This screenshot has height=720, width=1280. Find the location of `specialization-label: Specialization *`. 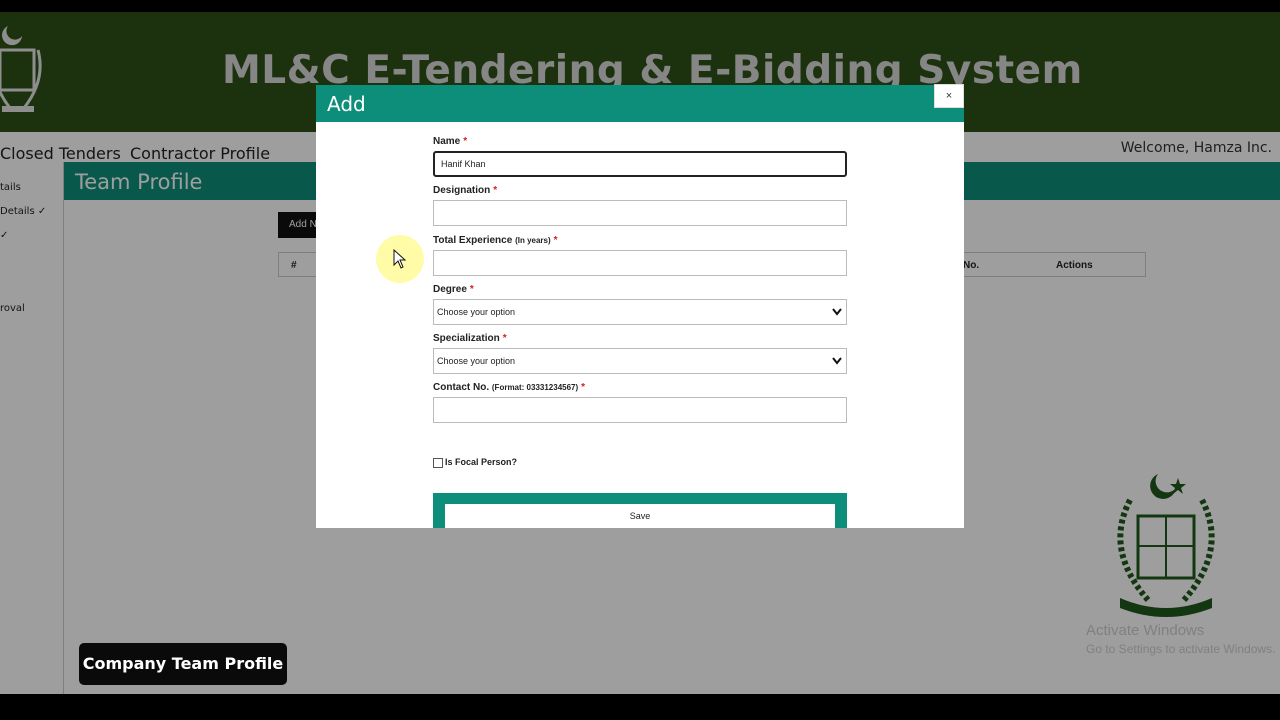

specialization-label: Specialization * is located at coordinates (470, 338).